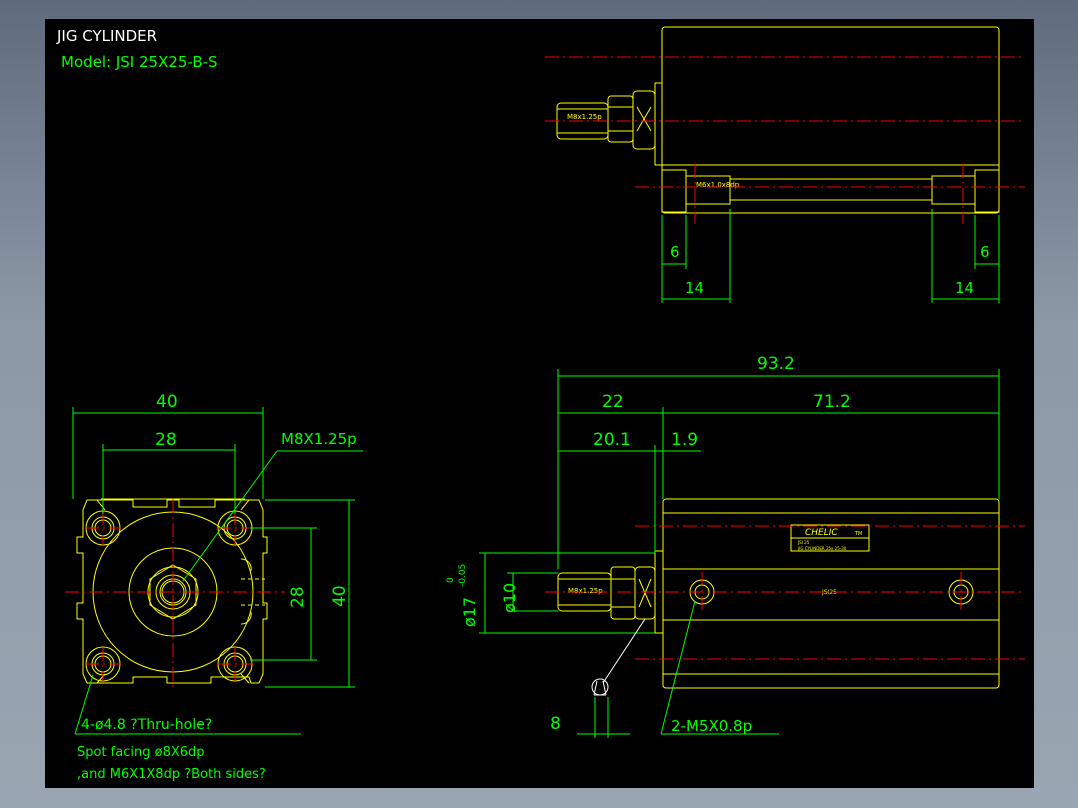 The height and width of the screenshot is (808, 1078). I want to click on drawing-title: JIG CYLINDER, so click(106, 36).